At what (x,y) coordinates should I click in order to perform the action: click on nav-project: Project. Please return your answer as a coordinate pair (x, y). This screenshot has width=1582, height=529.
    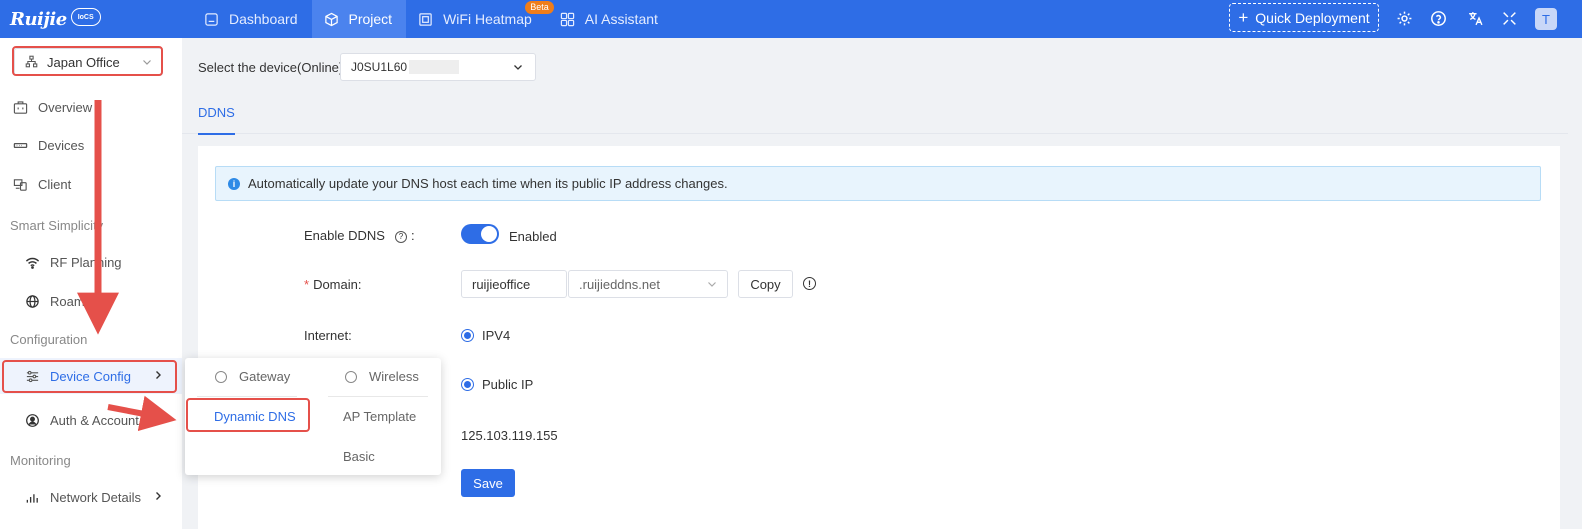
    Looking at the image, I should click on (359, 19).